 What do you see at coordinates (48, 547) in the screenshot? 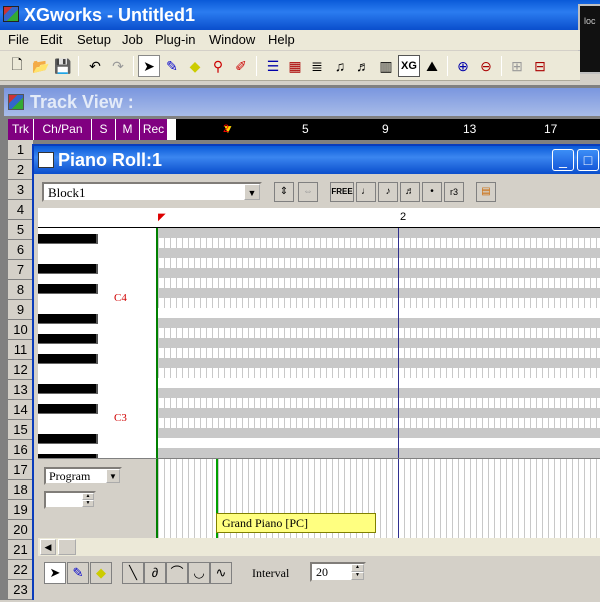
I see `scroll-left-icon: ◀` at bounding box center [48, 547].